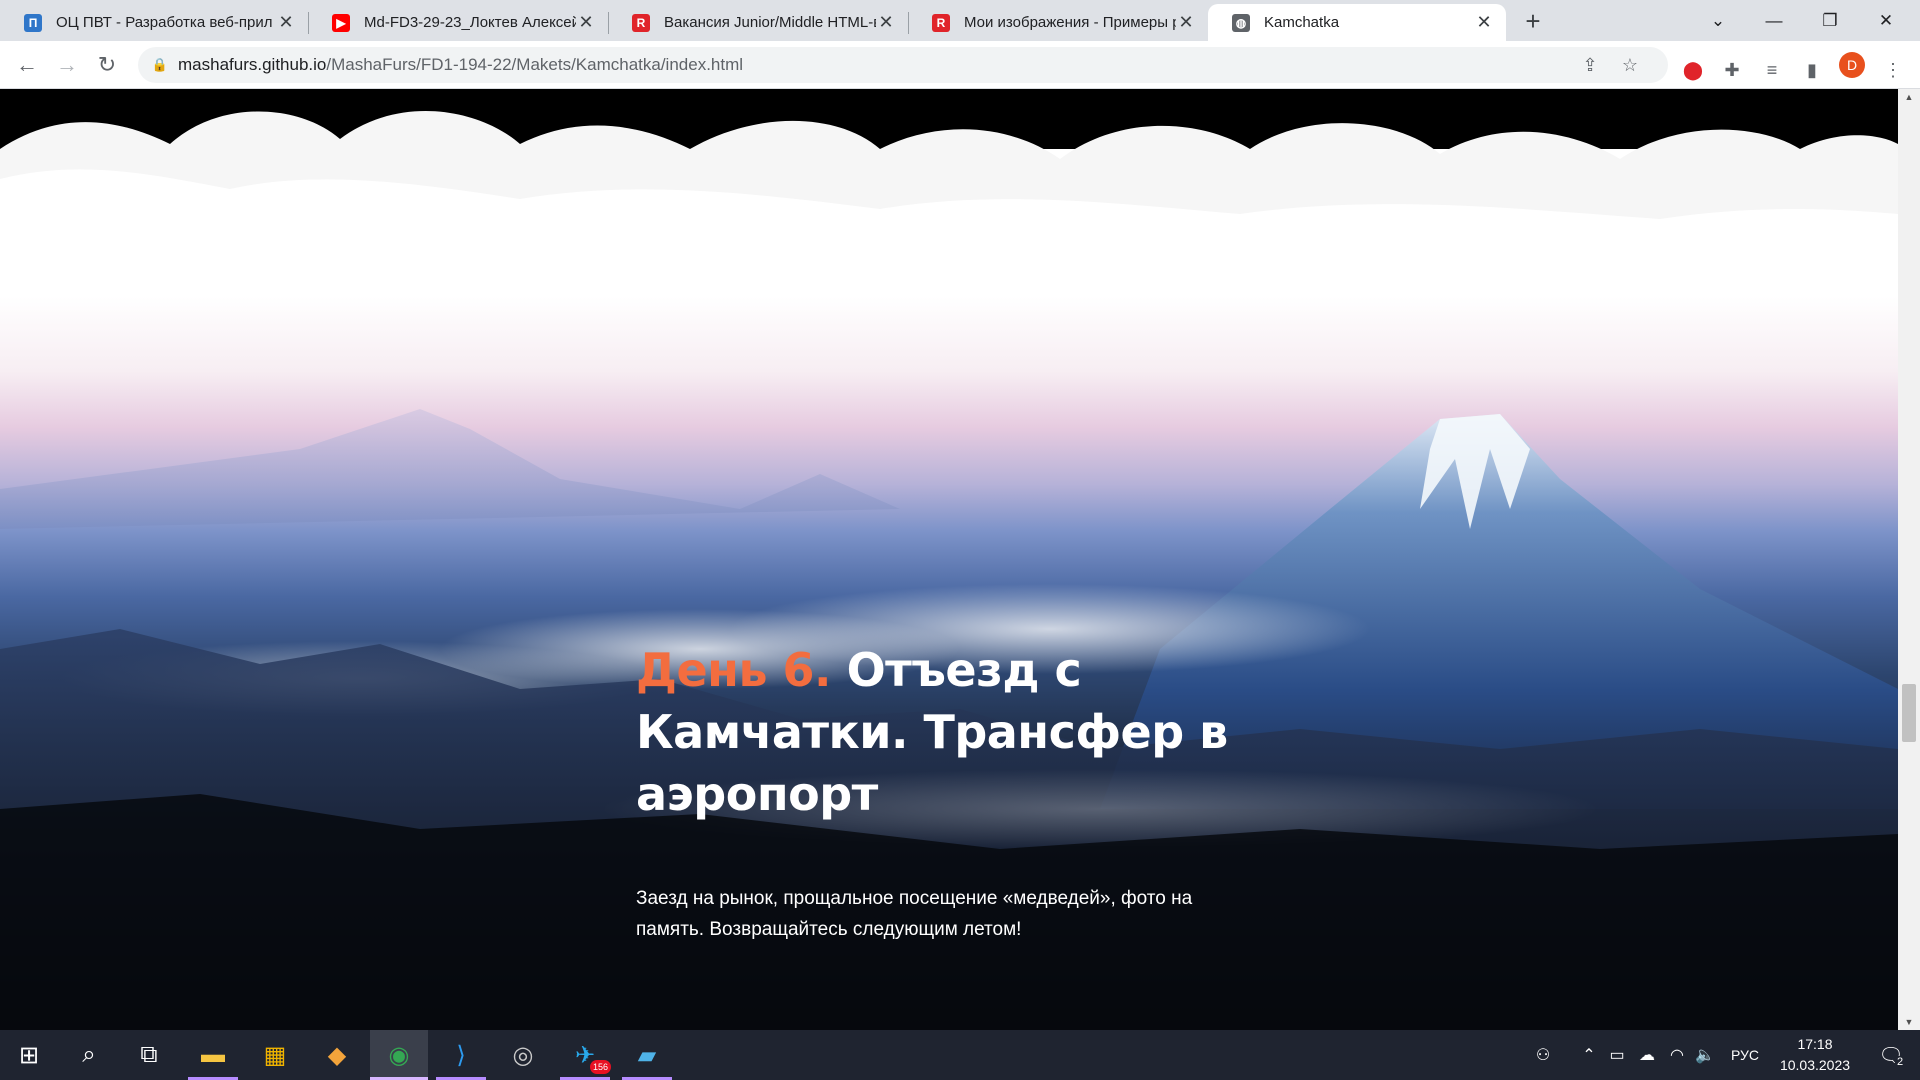 This screenshot has width=1920, height=1080. Describe the element at coordinates (33, 22) in the screenshot. I see `ocpvt-icon: П` at that location.